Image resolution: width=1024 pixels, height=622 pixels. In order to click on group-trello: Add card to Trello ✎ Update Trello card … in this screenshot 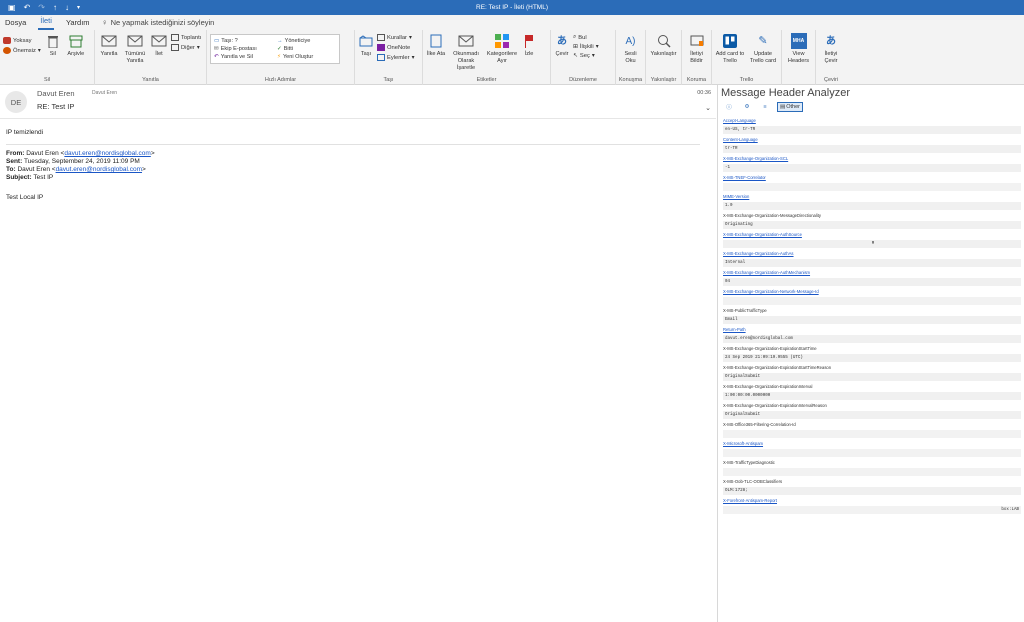, I will do `click(747, 57)`.